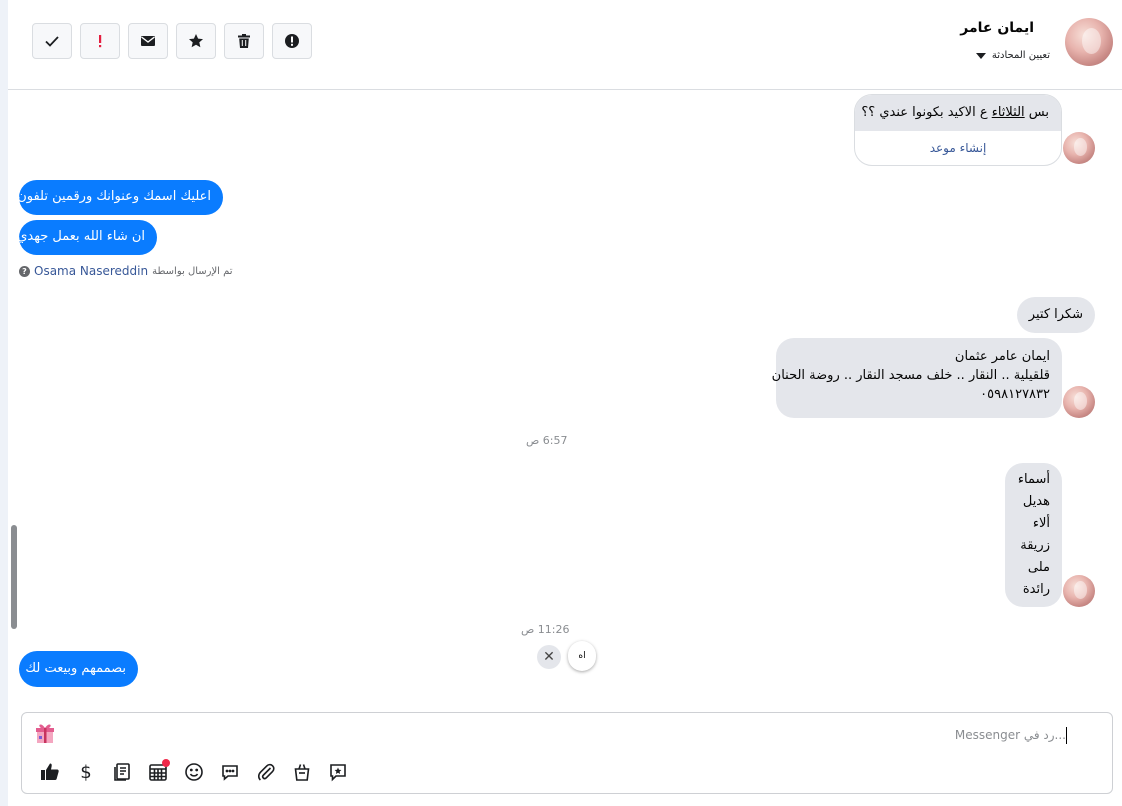  Describe the element at coordinates (1066, 735) in the screenshot. I see `text-cursor` at that location.